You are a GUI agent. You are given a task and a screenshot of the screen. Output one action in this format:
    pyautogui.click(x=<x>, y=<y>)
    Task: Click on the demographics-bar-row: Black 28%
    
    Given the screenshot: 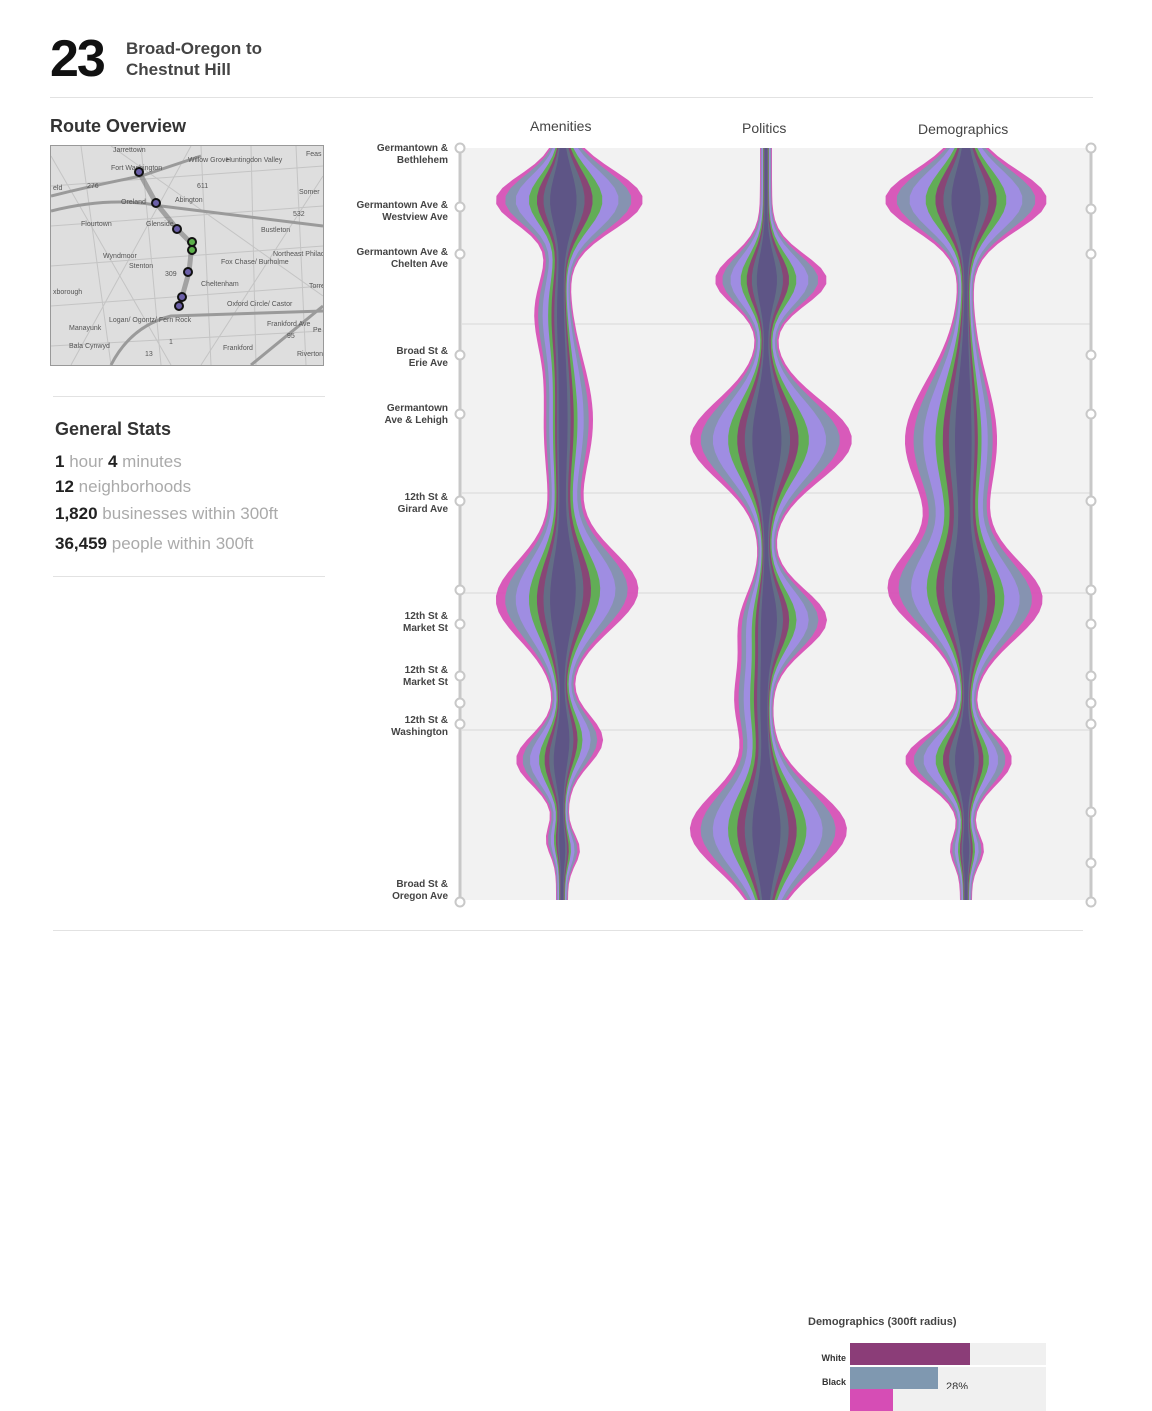 What is the action you would take?
    pyautogui.click(x=928, y=1380)
    